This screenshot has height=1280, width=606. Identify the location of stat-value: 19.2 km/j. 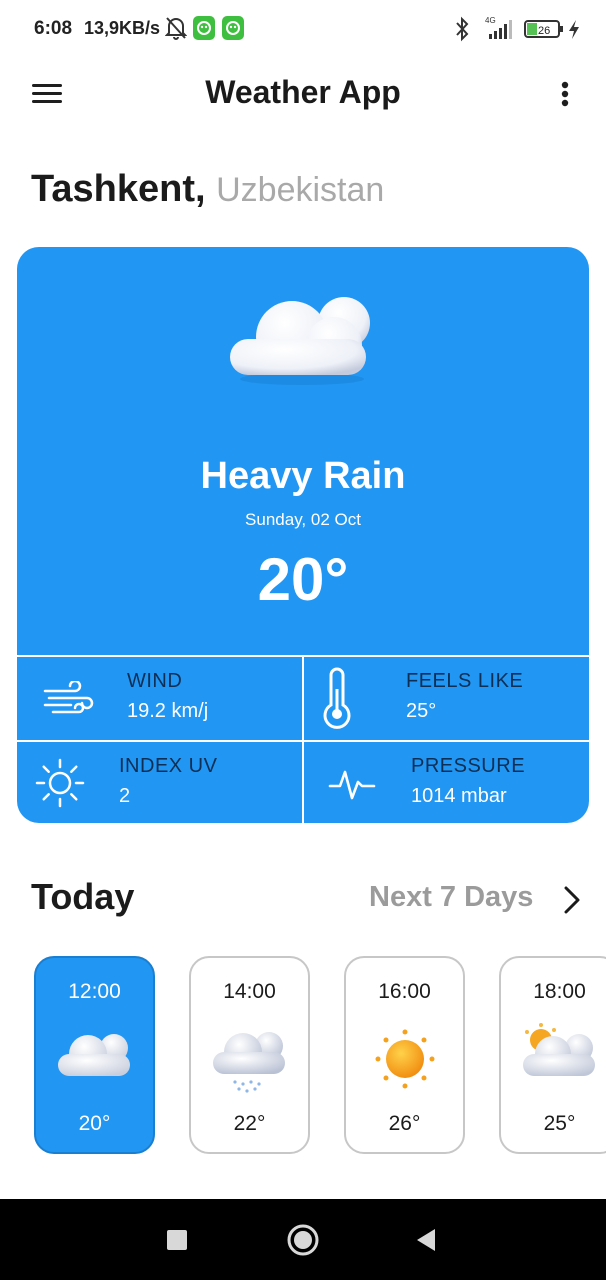
(168, 711).